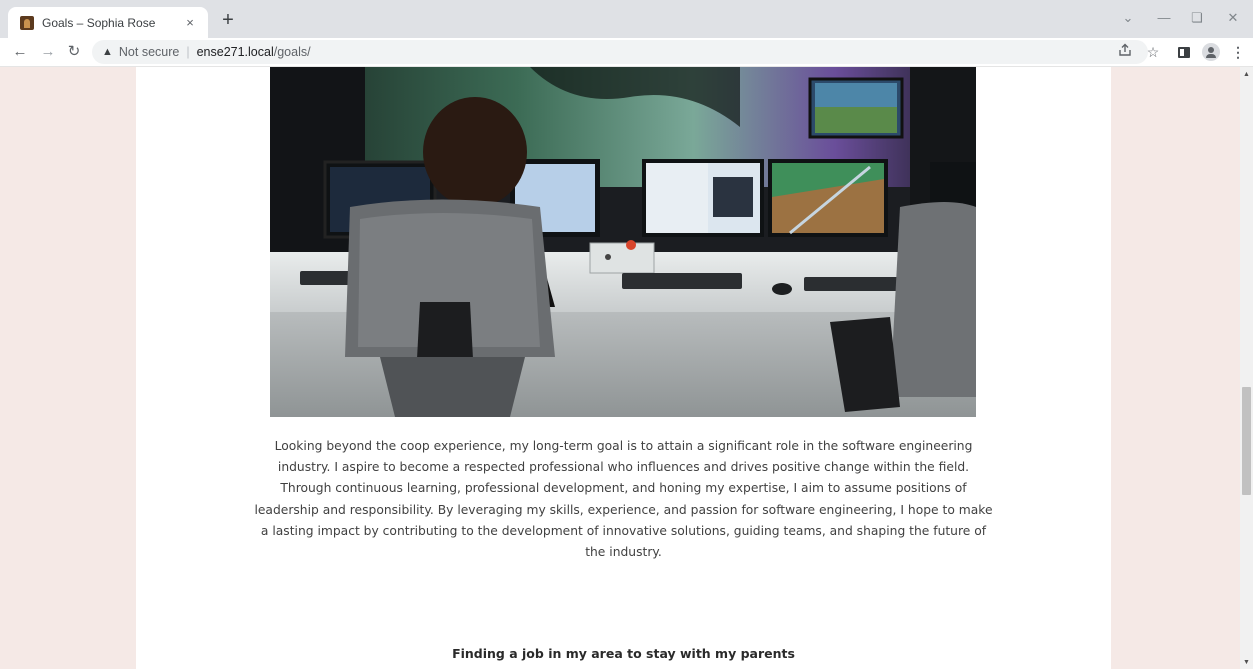 The width and height of the screenshot is (1253, 669). Describe the element at coordinates (1246, 663) in the screenshot. I see `scroll-down-arrow-icon: ▼` at that location.